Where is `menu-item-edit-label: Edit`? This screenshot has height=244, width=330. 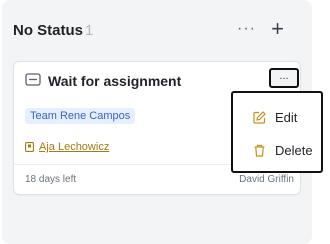 menu-item-edit-label: Edit is located at coordinates (286, 117).